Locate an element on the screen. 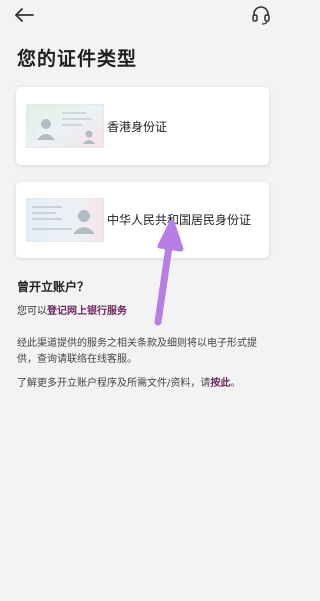  back-arrow-icon is located at coordinates (24, 15).